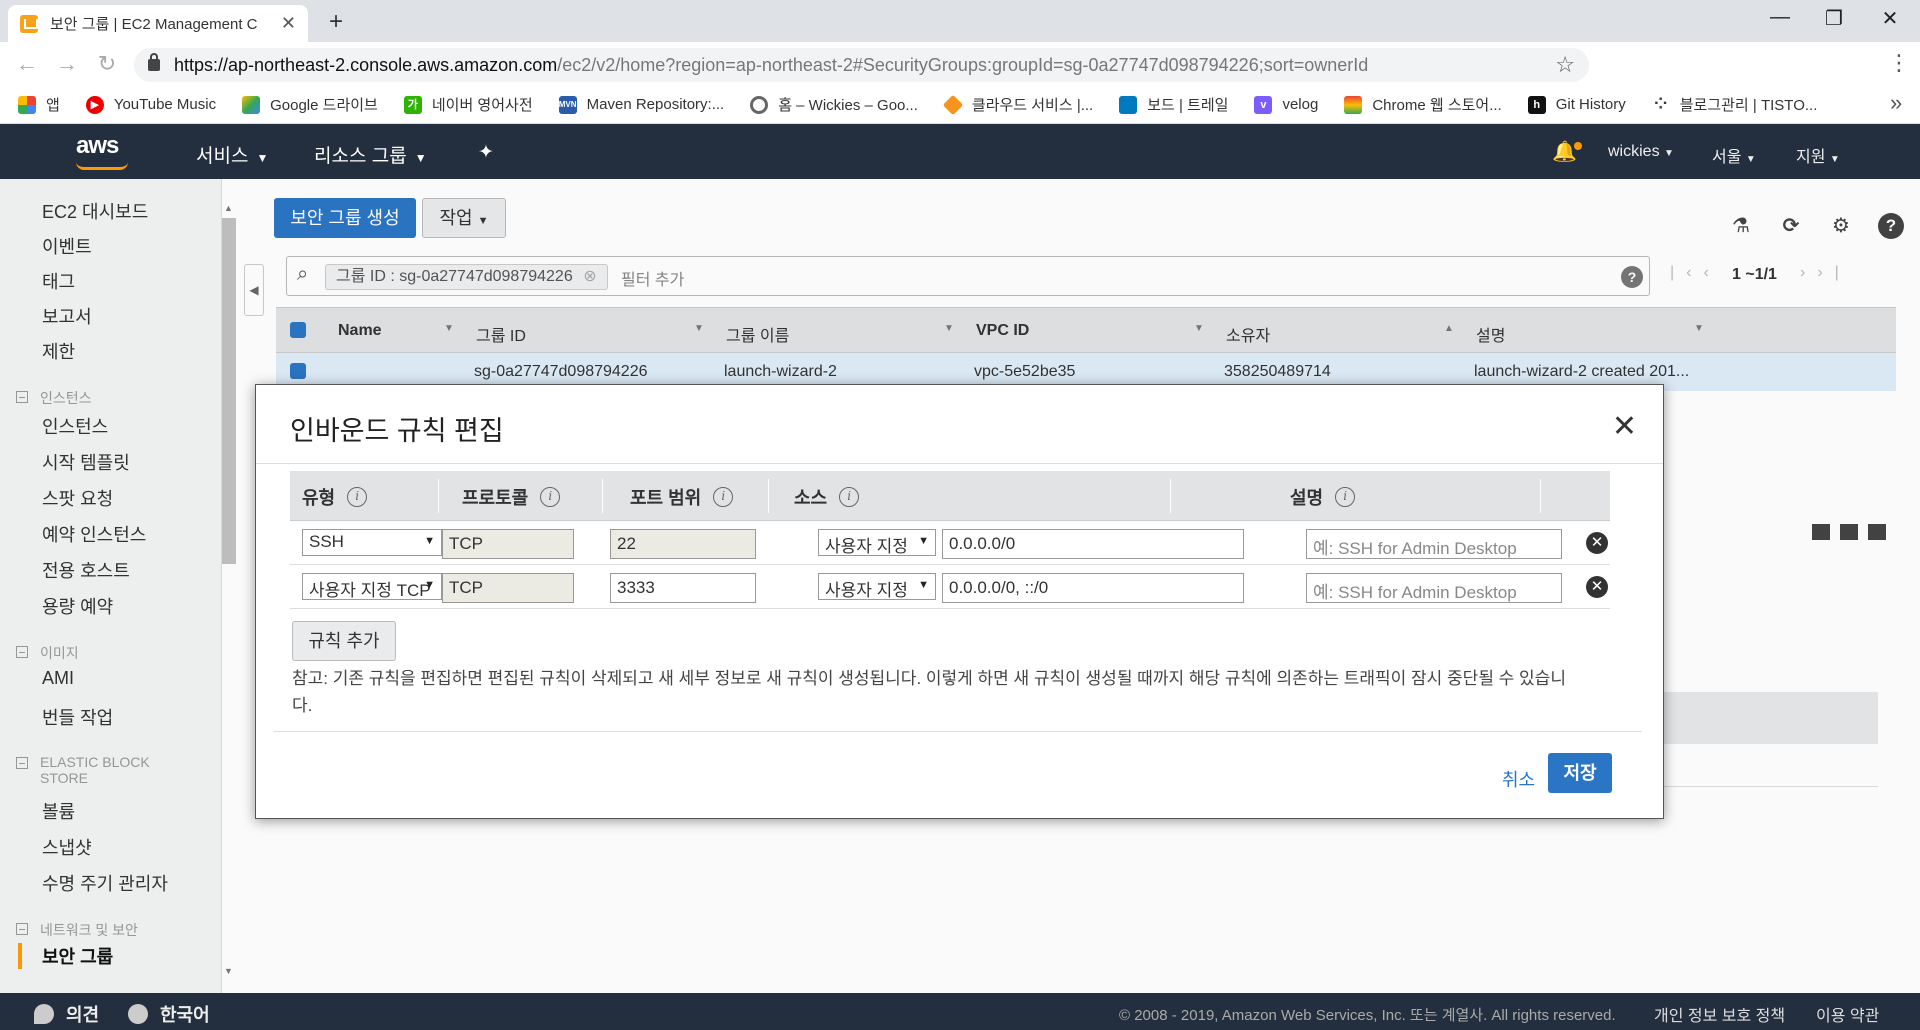 This screenshot has width=1920, height=1030. I want to click on minimize-window-icon: —, so click(1780, 17).